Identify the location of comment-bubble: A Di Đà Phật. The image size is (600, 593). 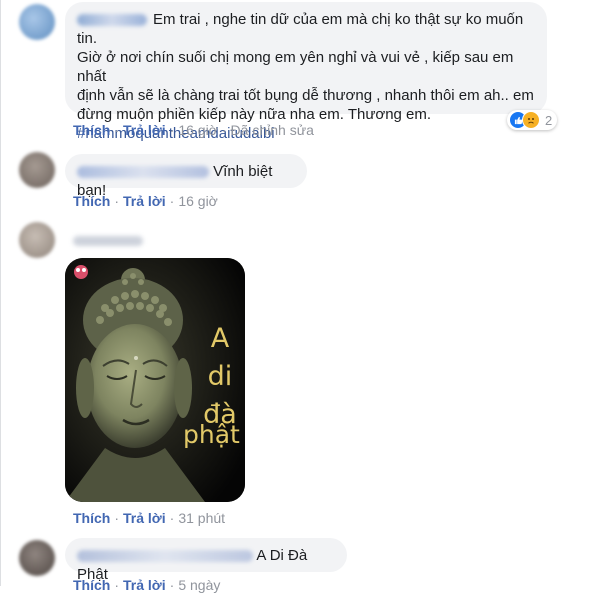
(206, 560).